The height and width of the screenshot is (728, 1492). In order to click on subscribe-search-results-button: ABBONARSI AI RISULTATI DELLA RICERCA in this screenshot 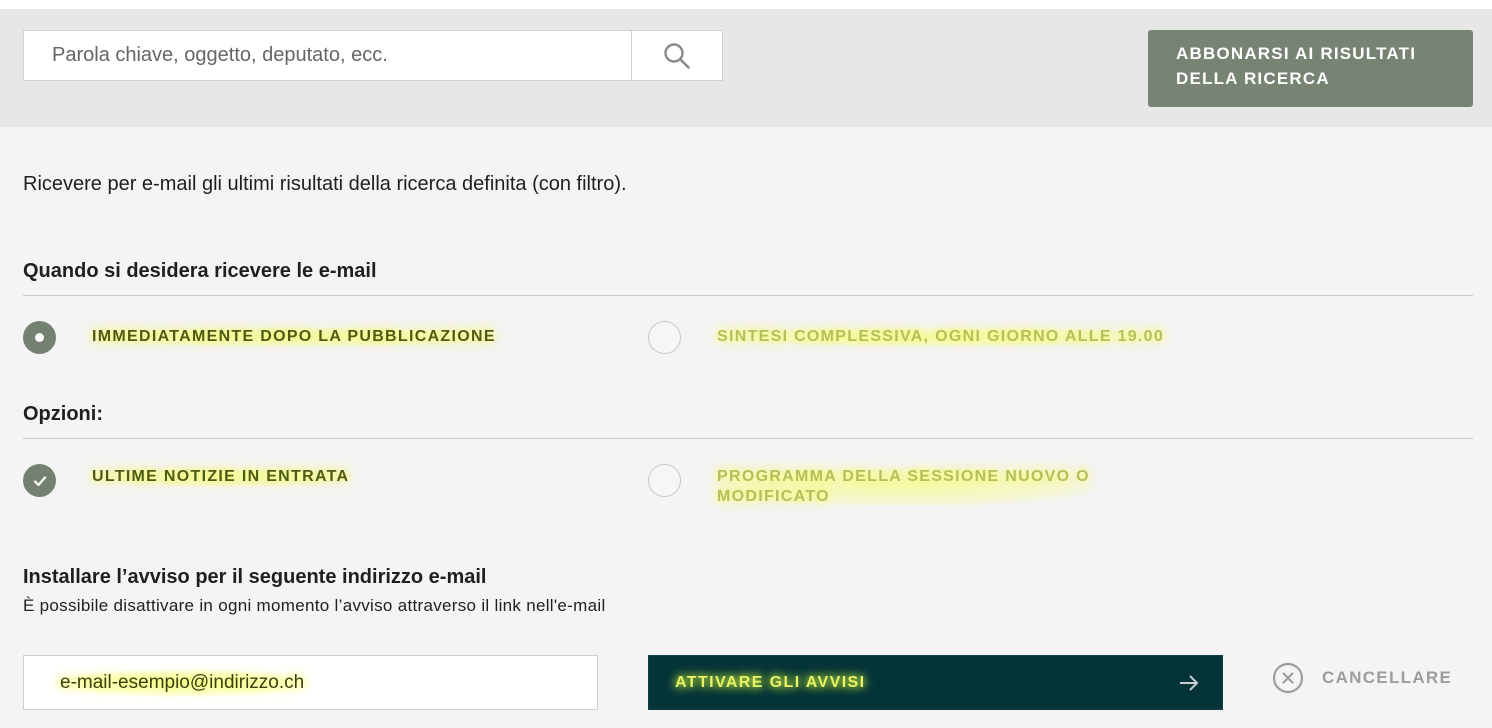, I will do `click(1310, 68)`.